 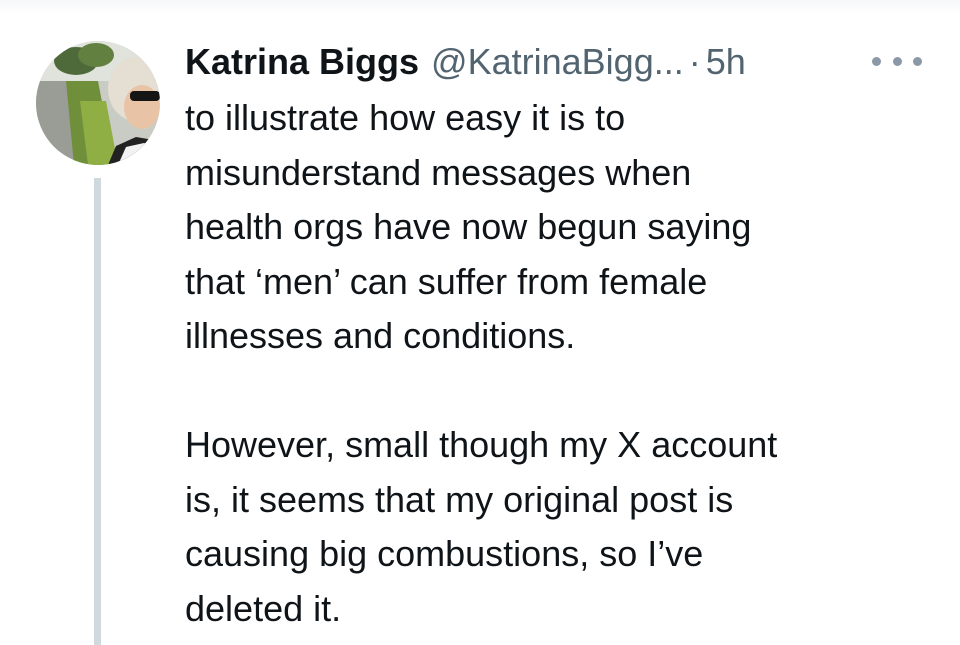 What do you see at coordinates (459, 499) in the screenshot?
I see `tweet-line: is, it seems that my original post is` at bounding box center [459, 499].